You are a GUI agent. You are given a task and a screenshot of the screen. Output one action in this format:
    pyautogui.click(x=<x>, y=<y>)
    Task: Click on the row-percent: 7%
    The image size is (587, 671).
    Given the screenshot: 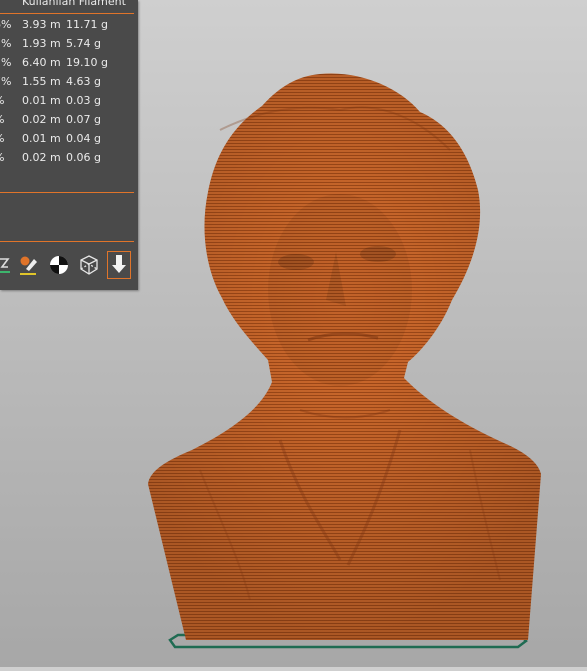 What is the action you would take?
    pyautogui.click(x=6, y=81)
    